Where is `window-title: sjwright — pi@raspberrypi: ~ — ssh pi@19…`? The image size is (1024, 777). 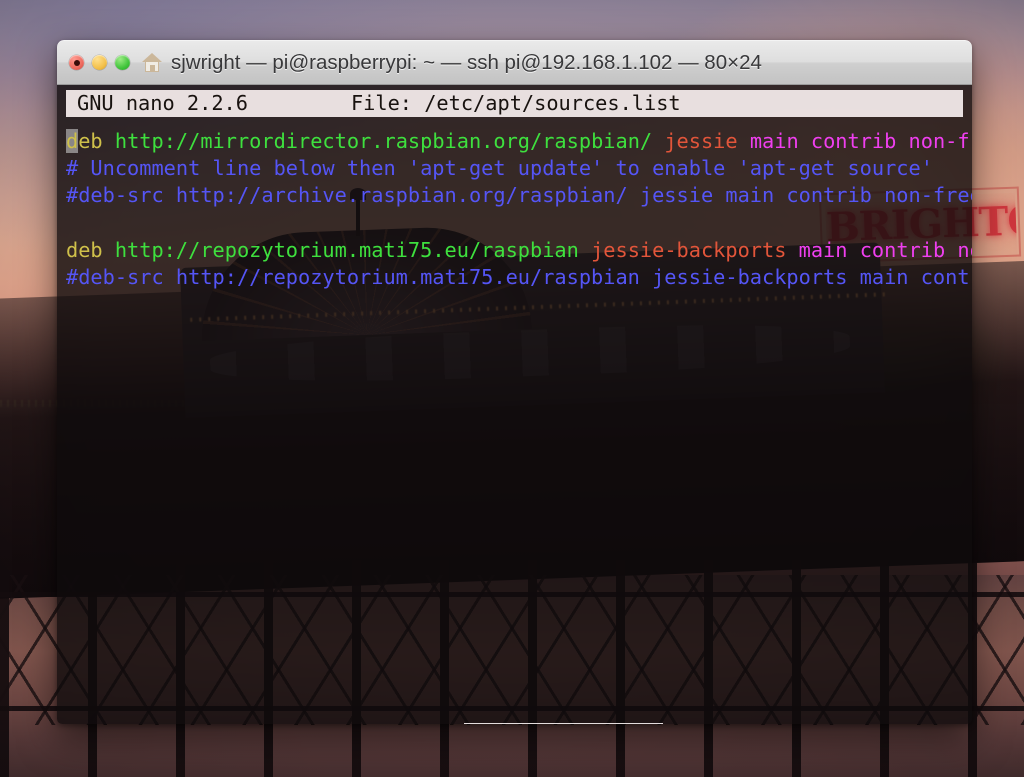
window-title: sjwright — pi@raspberrypi: ~ — ssh pi@19… is located at coordinates (466, 62).